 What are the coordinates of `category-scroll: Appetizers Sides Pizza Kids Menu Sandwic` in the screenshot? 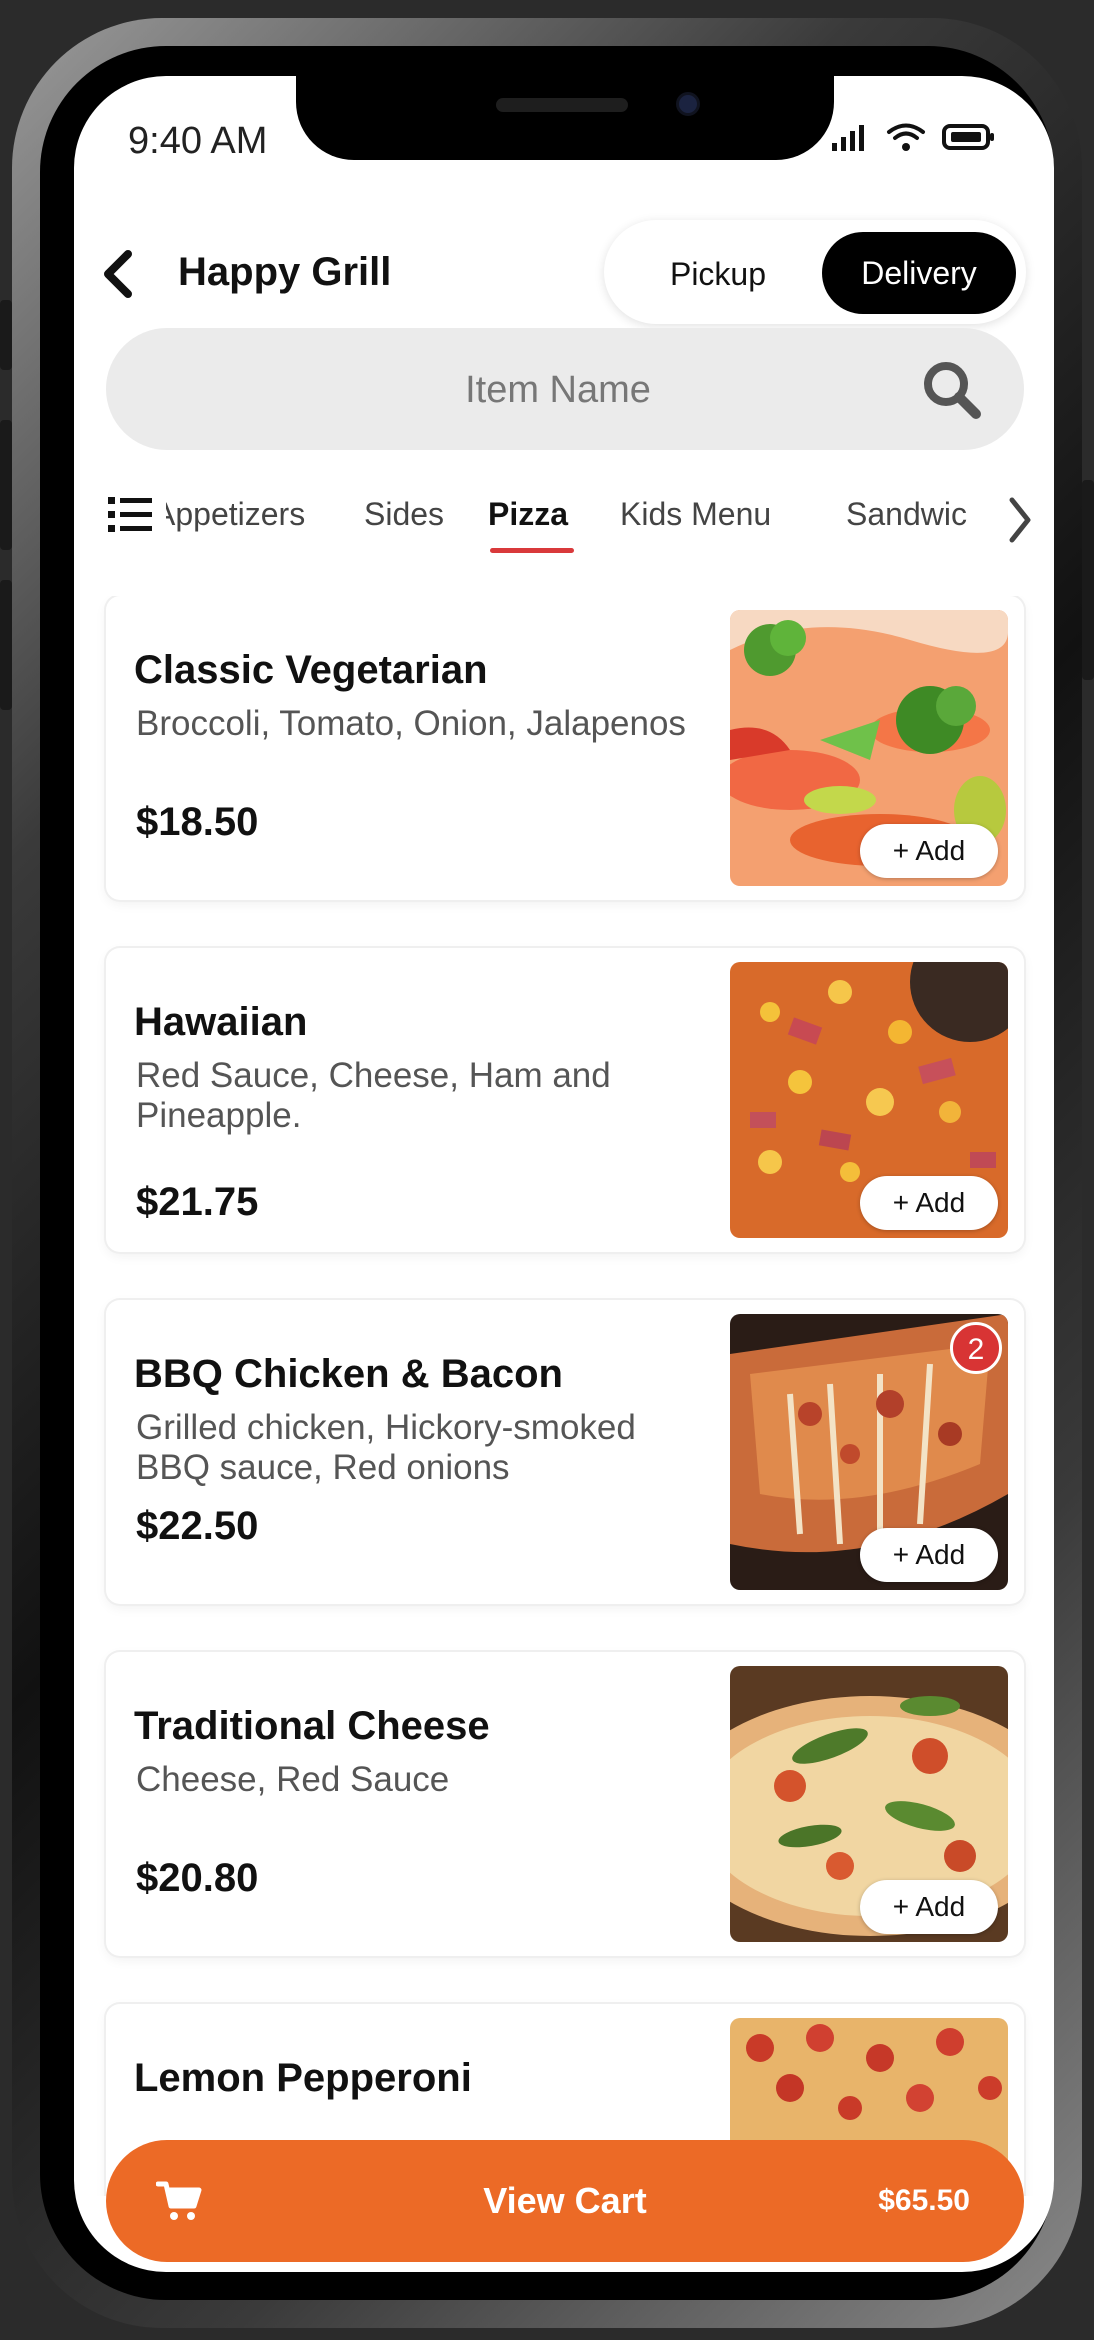 It's located at (571, 526).